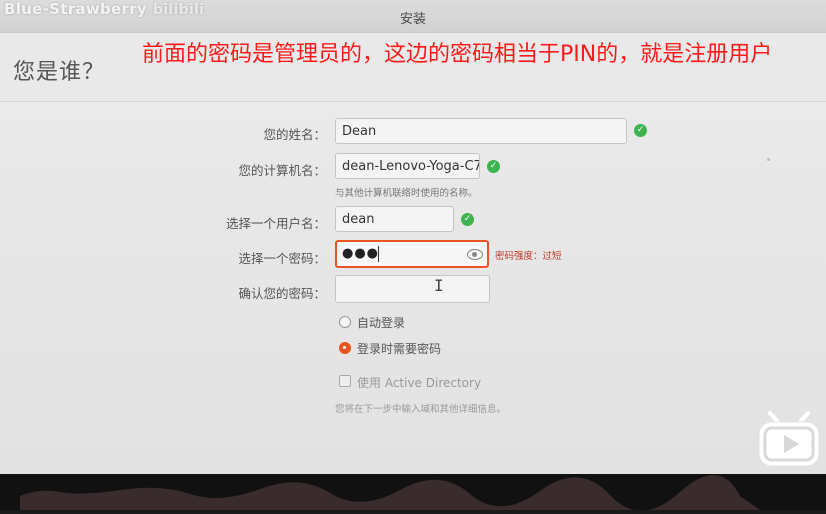 The image size is (826, 514). I want to click on dust-speck, so click(768, 159).